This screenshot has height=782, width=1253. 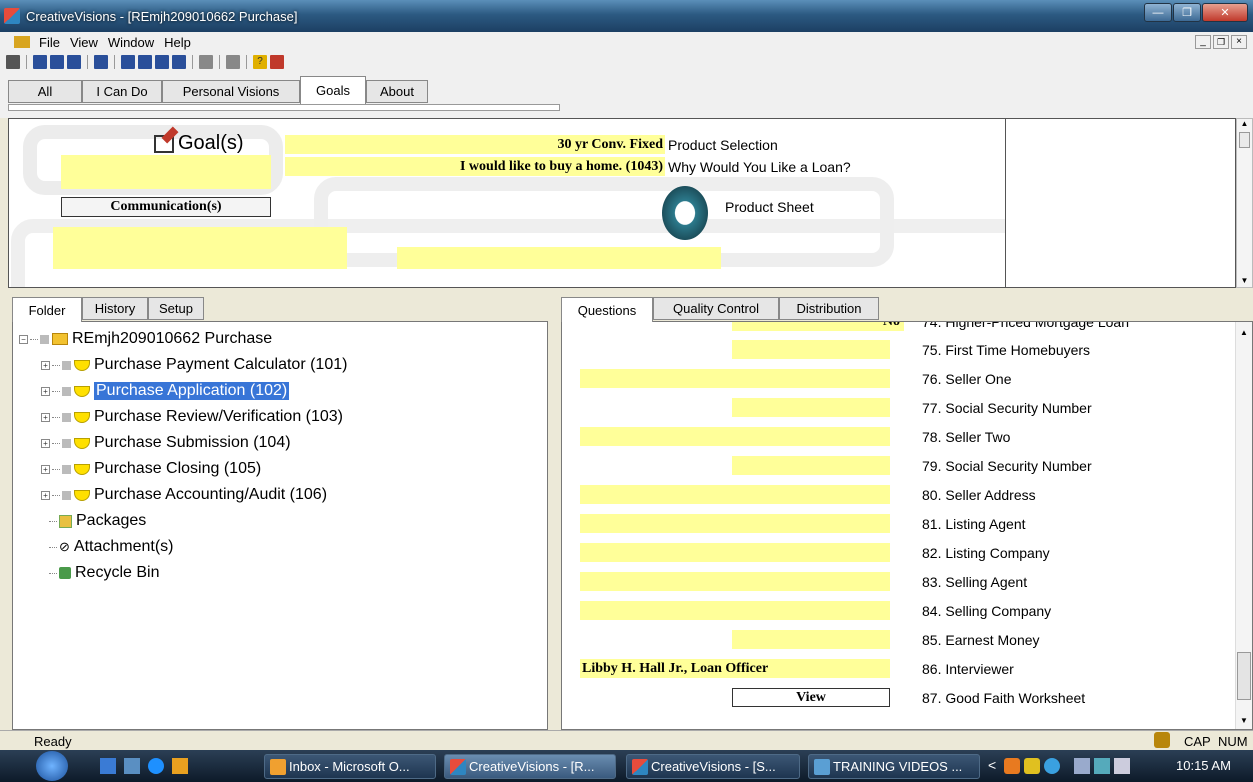 What do you see at coordinates (166, 172) in the screenshot?
I see `goal-field` at bounding box center [166, 172].